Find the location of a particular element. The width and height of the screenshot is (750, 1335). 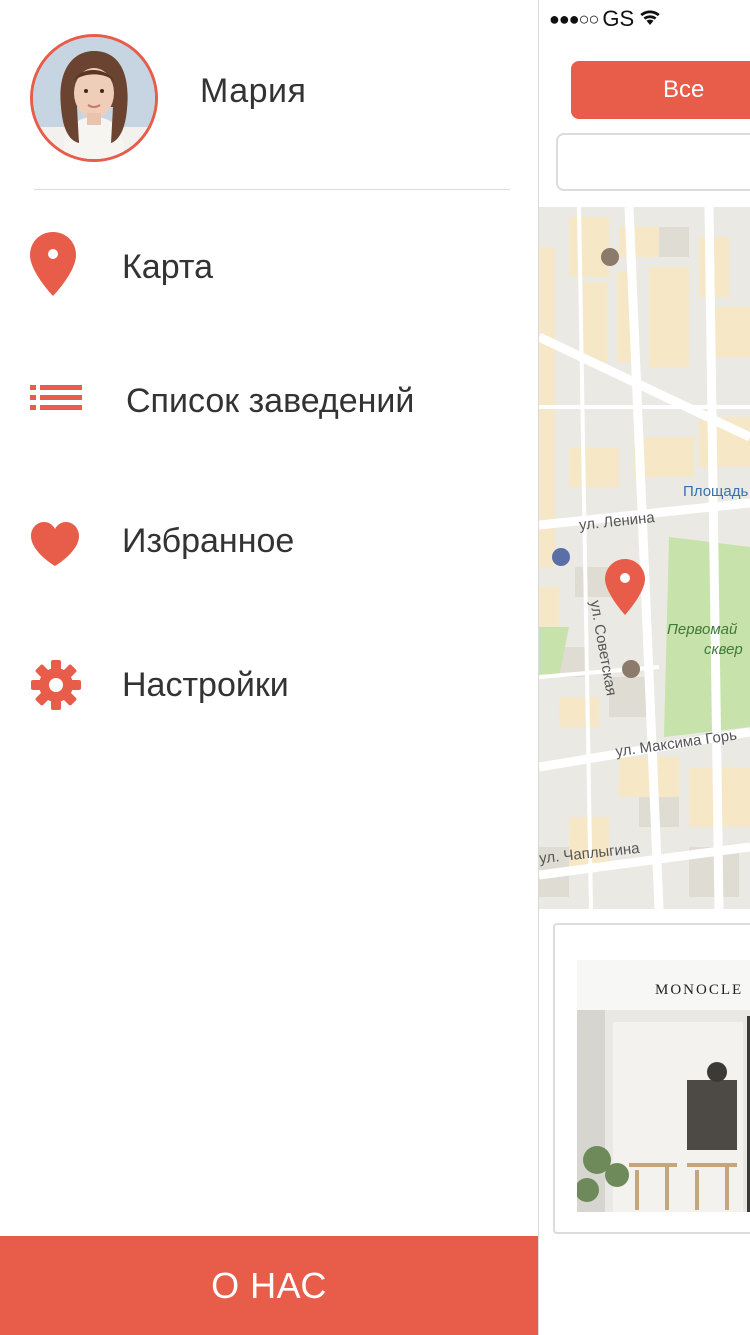

menu-label-settings: Настройки is located at coordinates (205, 685).